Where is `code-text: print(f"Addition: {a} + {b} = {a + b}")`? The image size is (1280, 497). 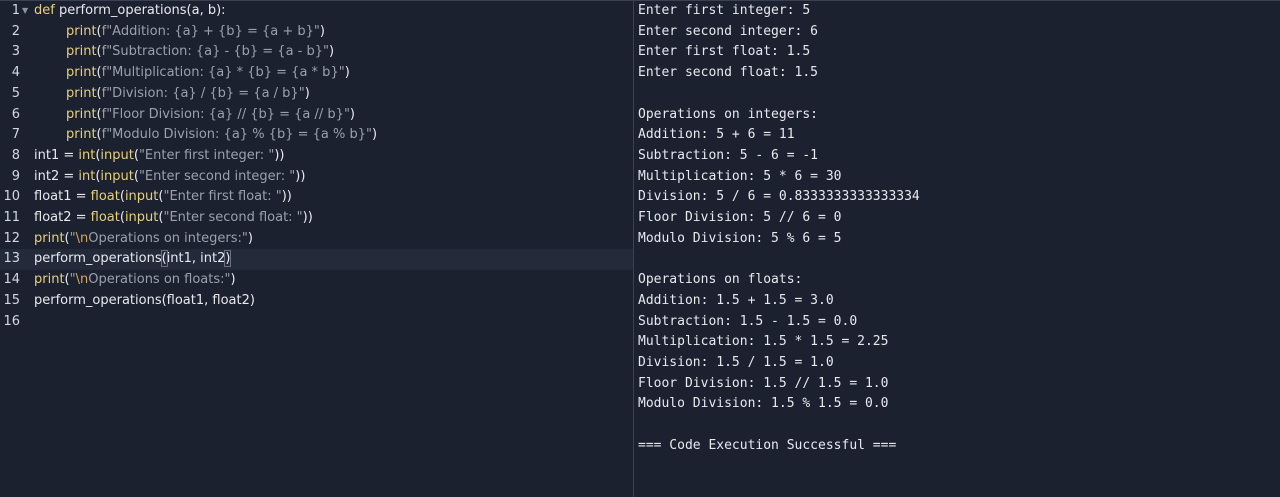 code-text: print(f"Addition: {a} + {b} = {a + b}") is located at coordinates (195, 32).